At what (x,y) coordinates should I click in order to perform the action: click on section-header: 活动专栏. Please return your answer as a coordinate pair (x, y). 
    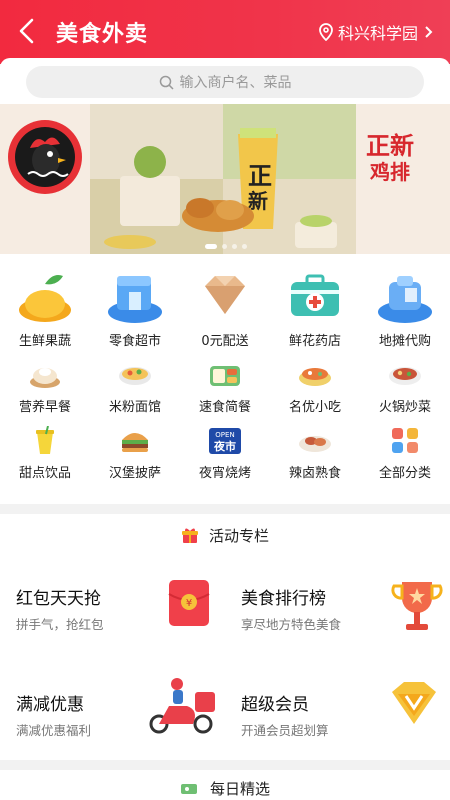
    Looking at the image, I should click on (225, 535).